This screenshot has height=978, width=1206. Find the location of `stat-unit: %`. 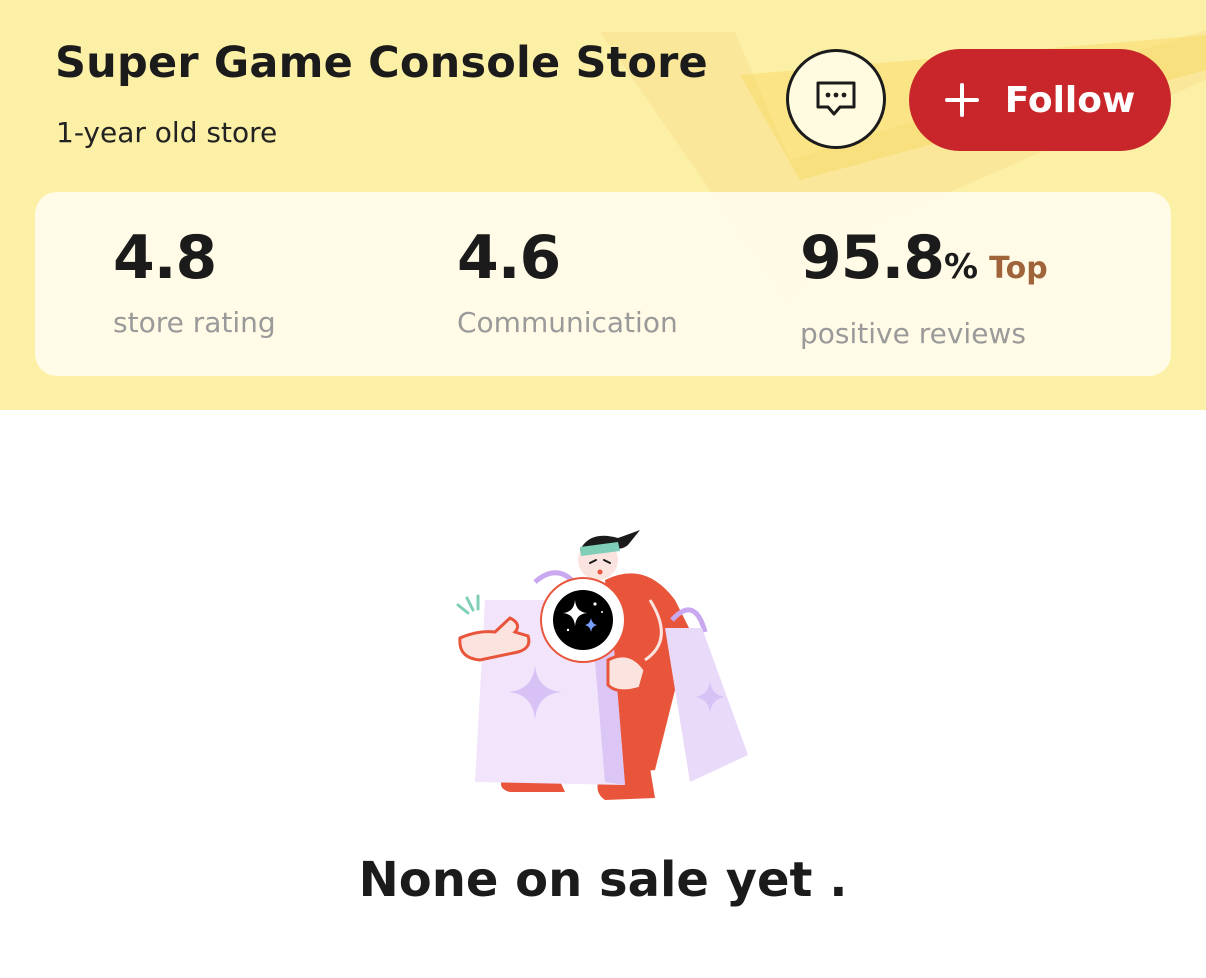

stat-unit: % is located at coordinates (961, 267).